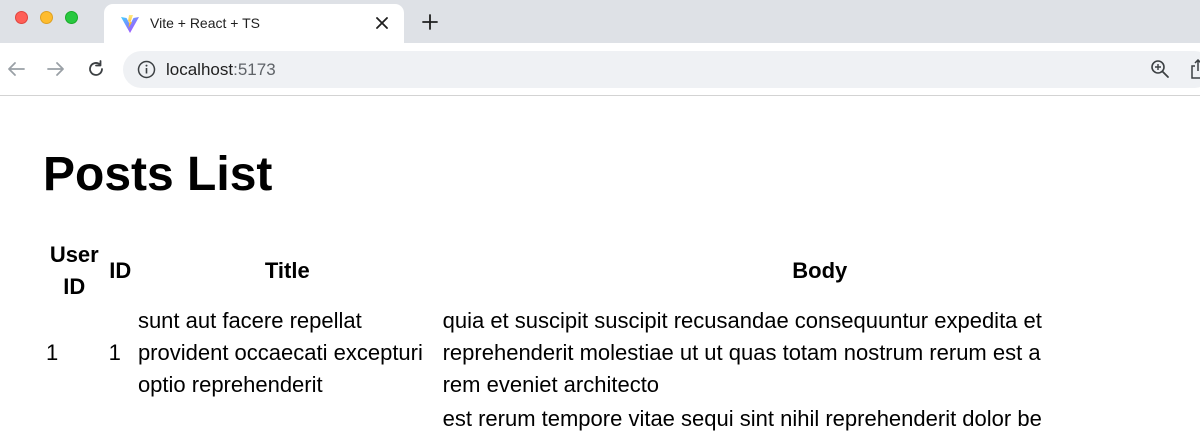 This screenshot has height=446, width=1200. I want to click on tab-title: Vite + React + TS, so click(205, 23).